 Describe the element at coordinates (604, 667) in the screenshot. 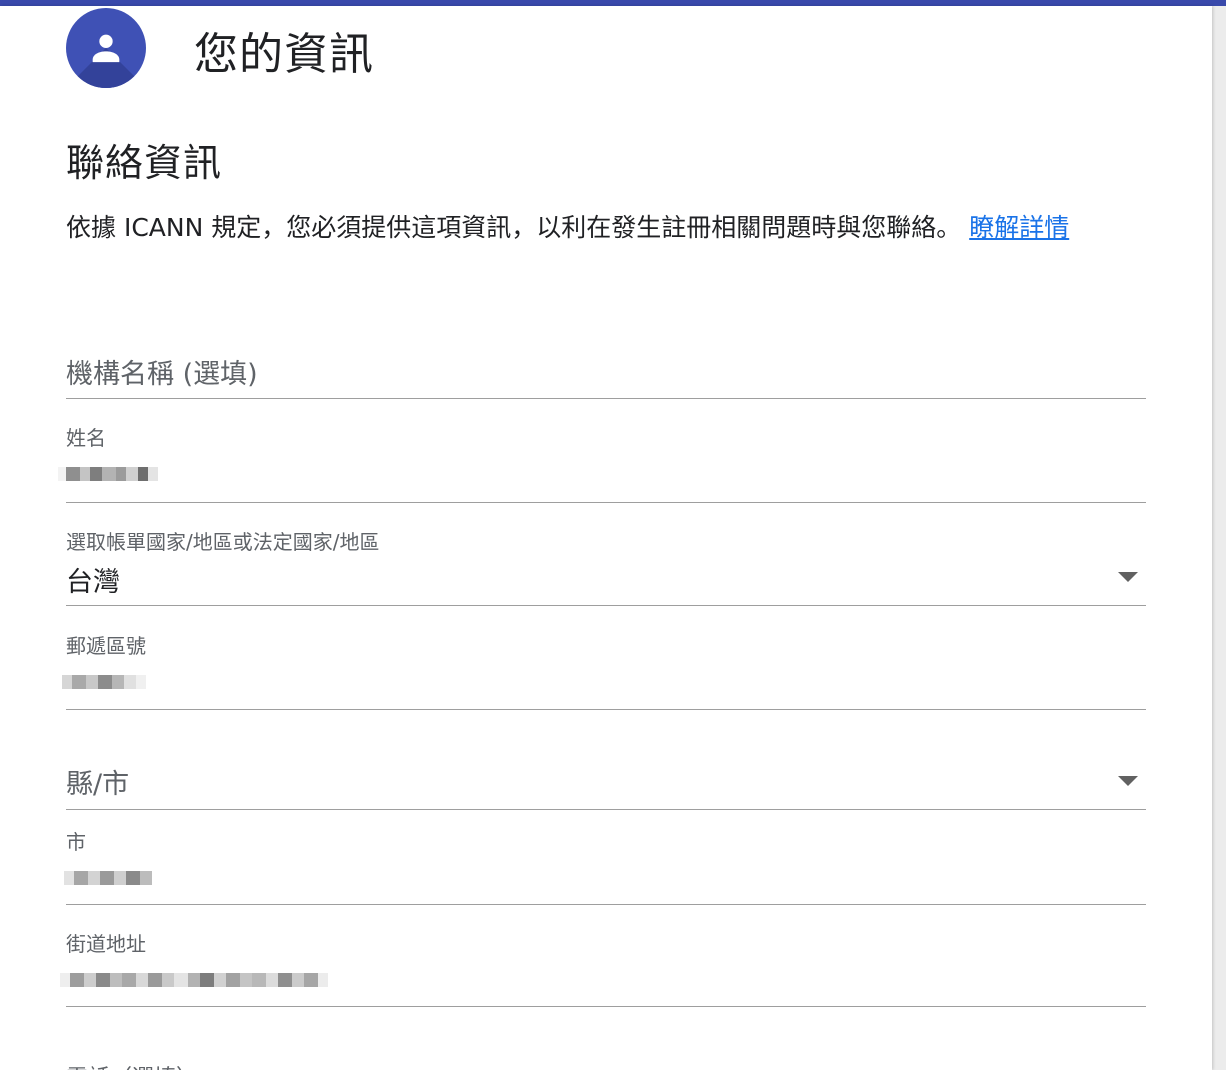

I see `postal-code-field: 郵遞區號` at that location.